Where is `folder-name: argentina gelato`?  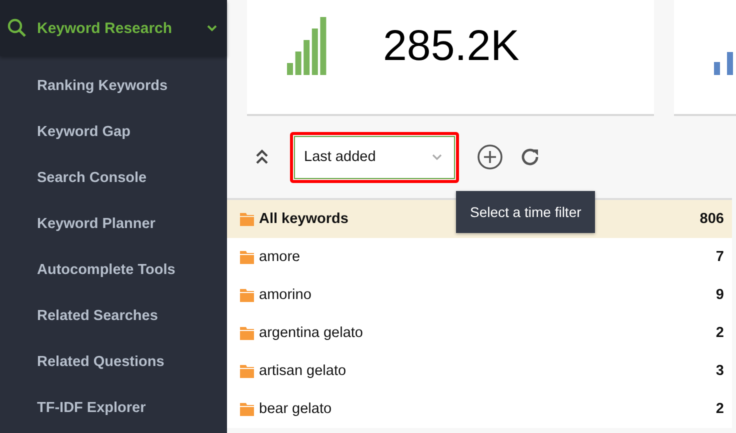 folder-name: argentina gelato is located at coordinates (311, 333).